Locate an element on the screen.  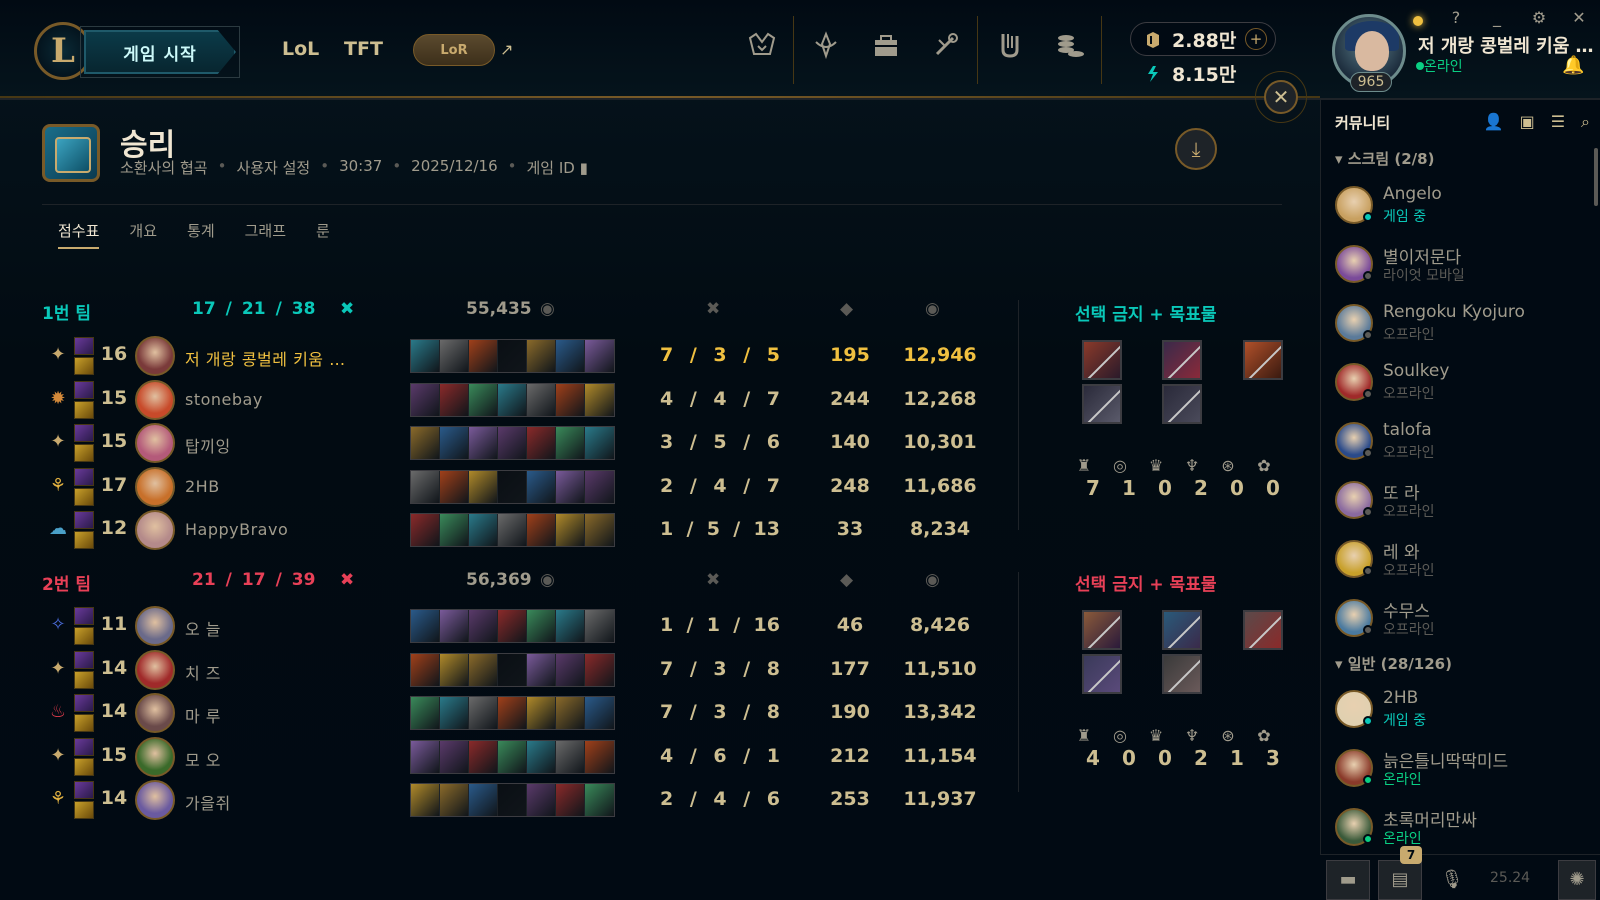
notifications-bell-icon: 🔔 is located at coordinates (1573, 65).